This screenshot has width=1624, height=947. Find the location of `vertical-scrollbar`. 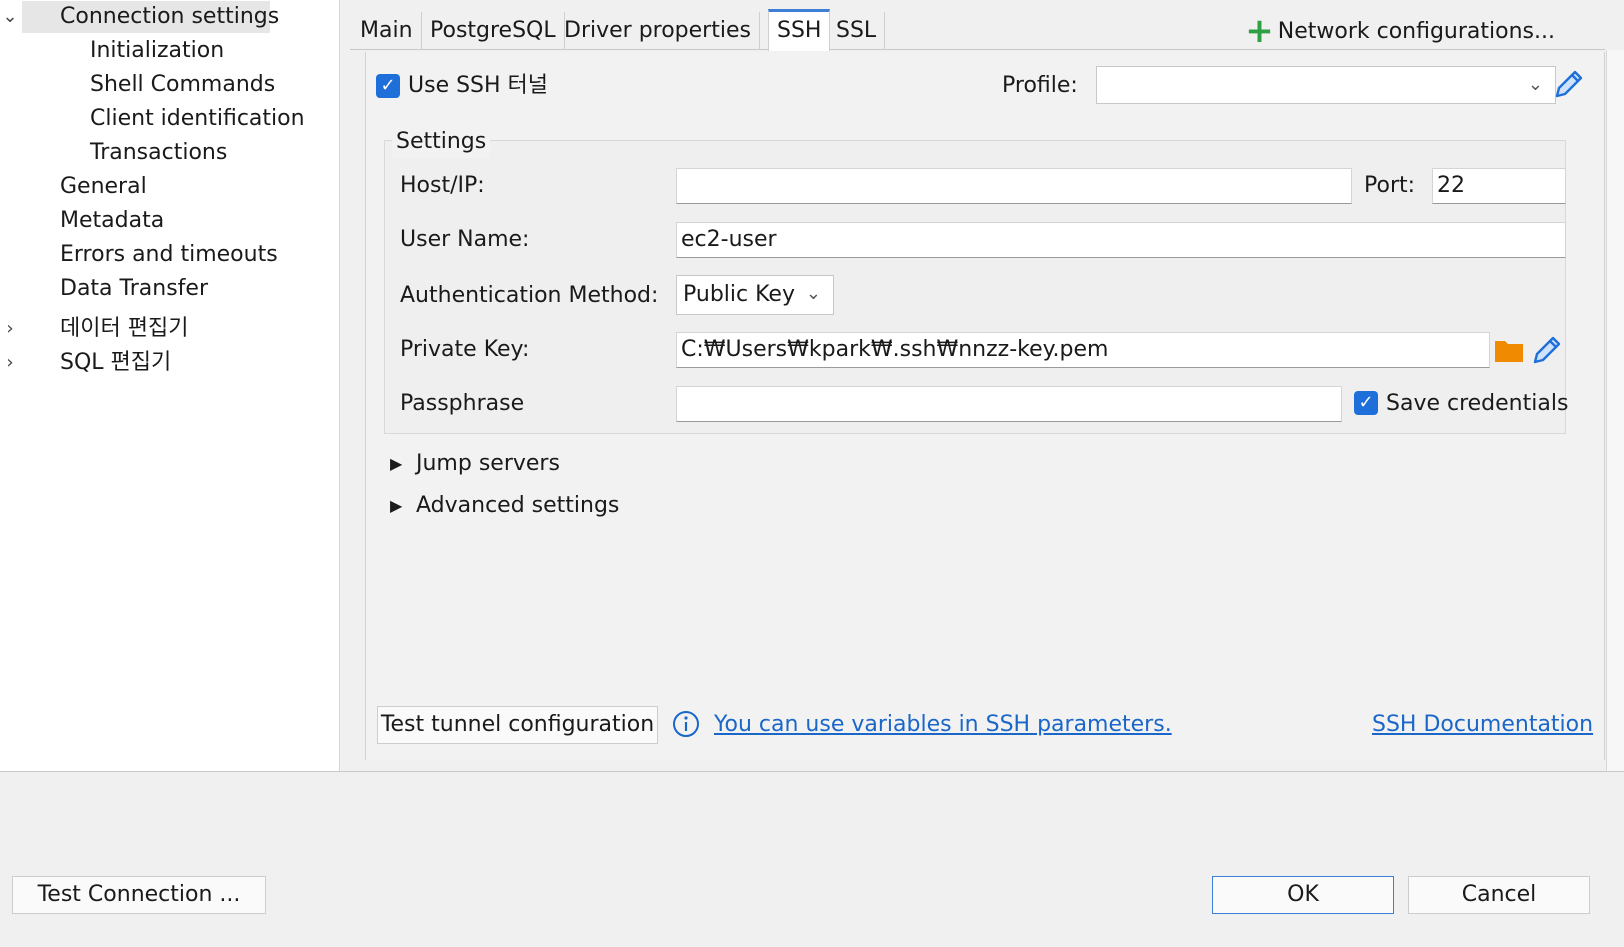

vertical-scrollbar is located at coordinates (1615, 411).